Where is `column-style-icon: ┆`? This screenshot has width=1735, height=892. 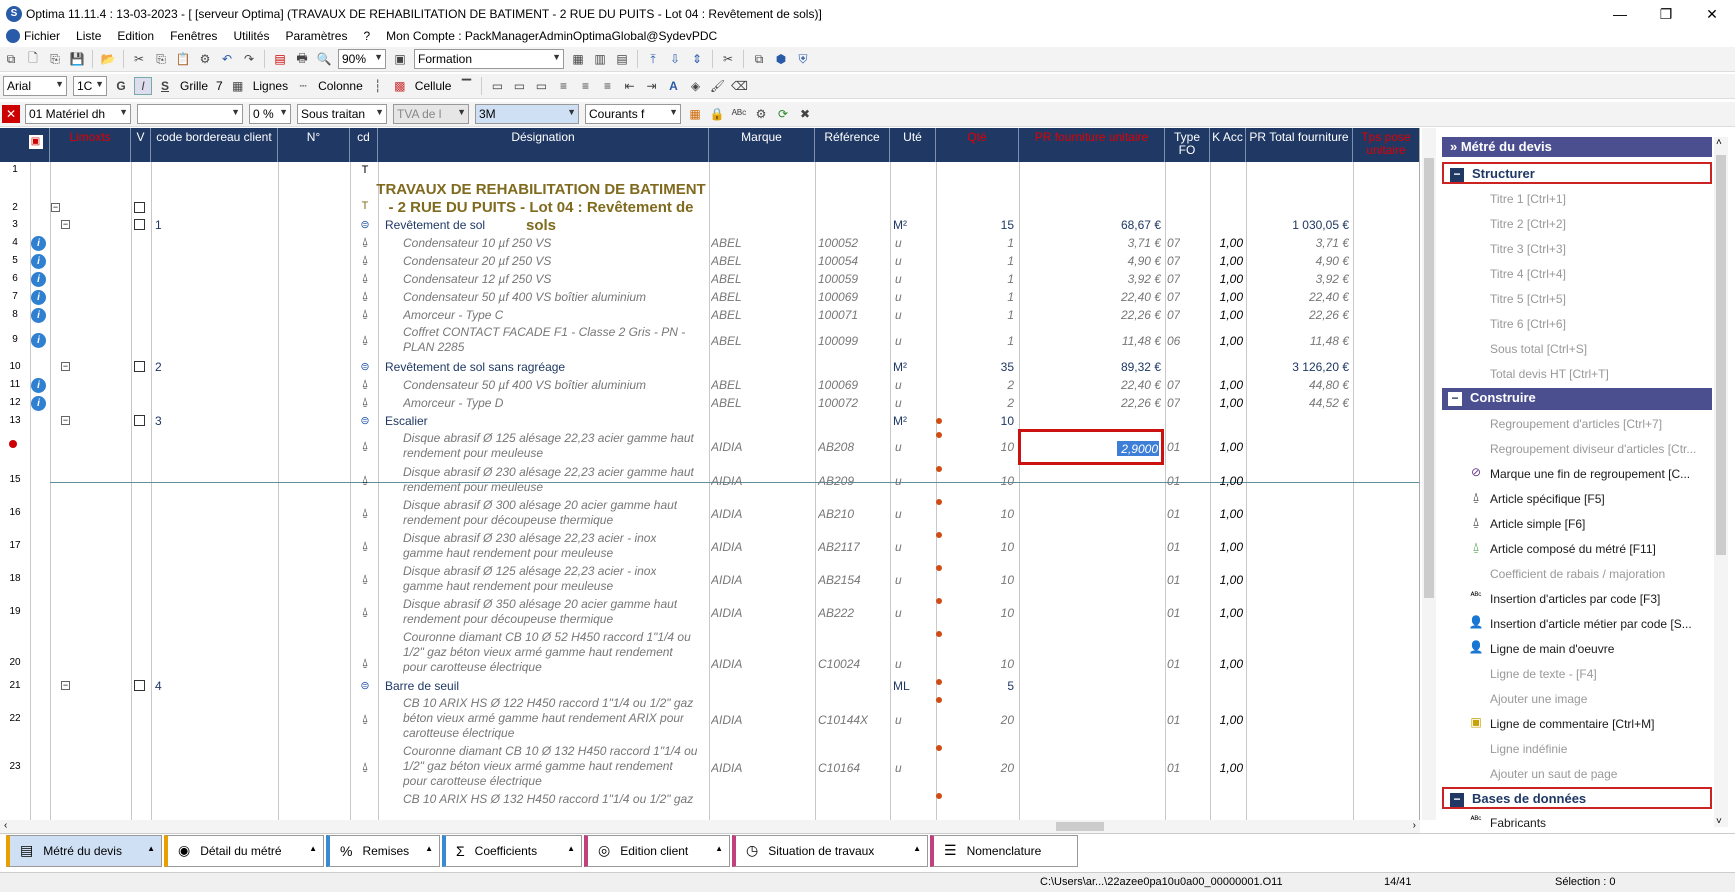 column-style-icon: ┆ is located at coordinates (378, 86).